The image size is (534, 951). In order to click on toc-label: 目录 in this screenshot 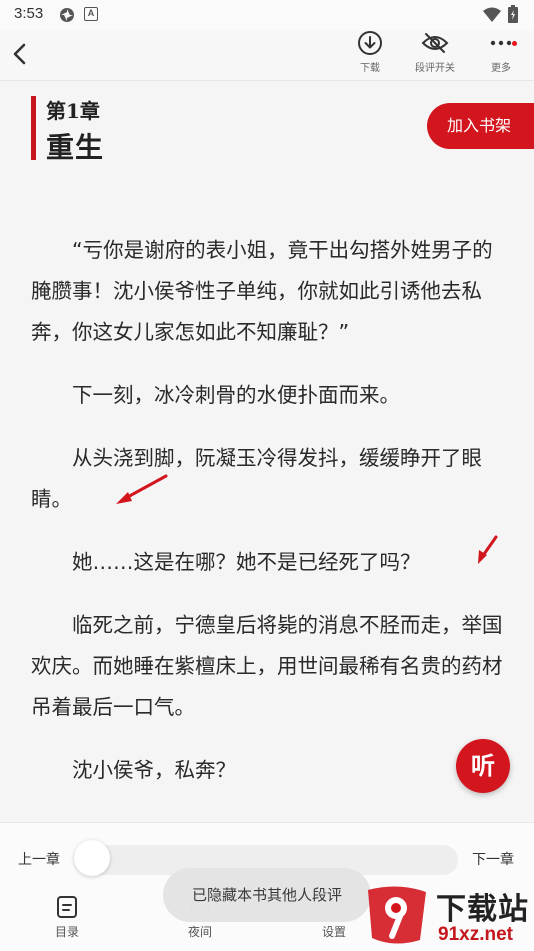, I will do `click(66, 932)`.